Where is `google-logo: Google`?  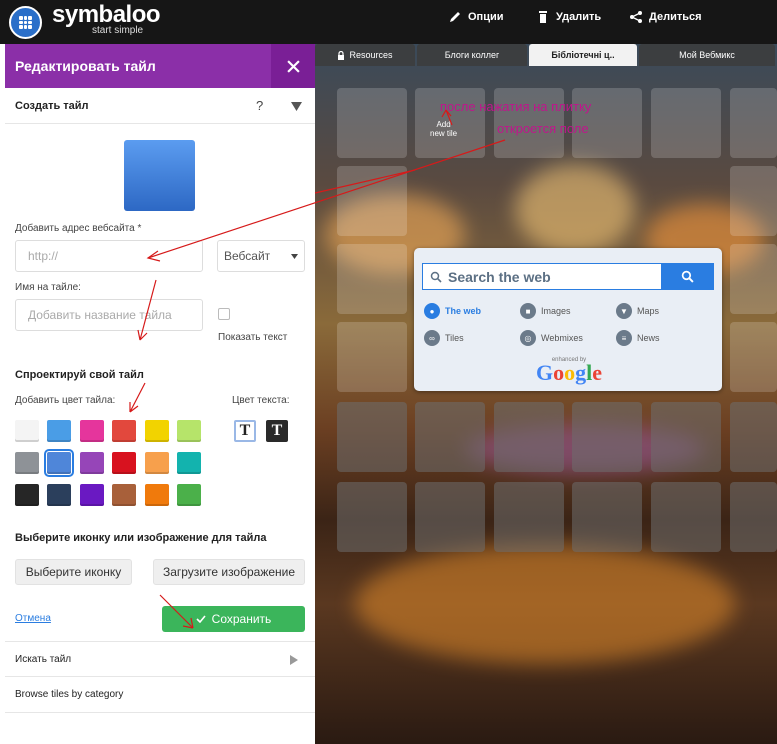 google-logo: Google is located at coordinates (568, 372).